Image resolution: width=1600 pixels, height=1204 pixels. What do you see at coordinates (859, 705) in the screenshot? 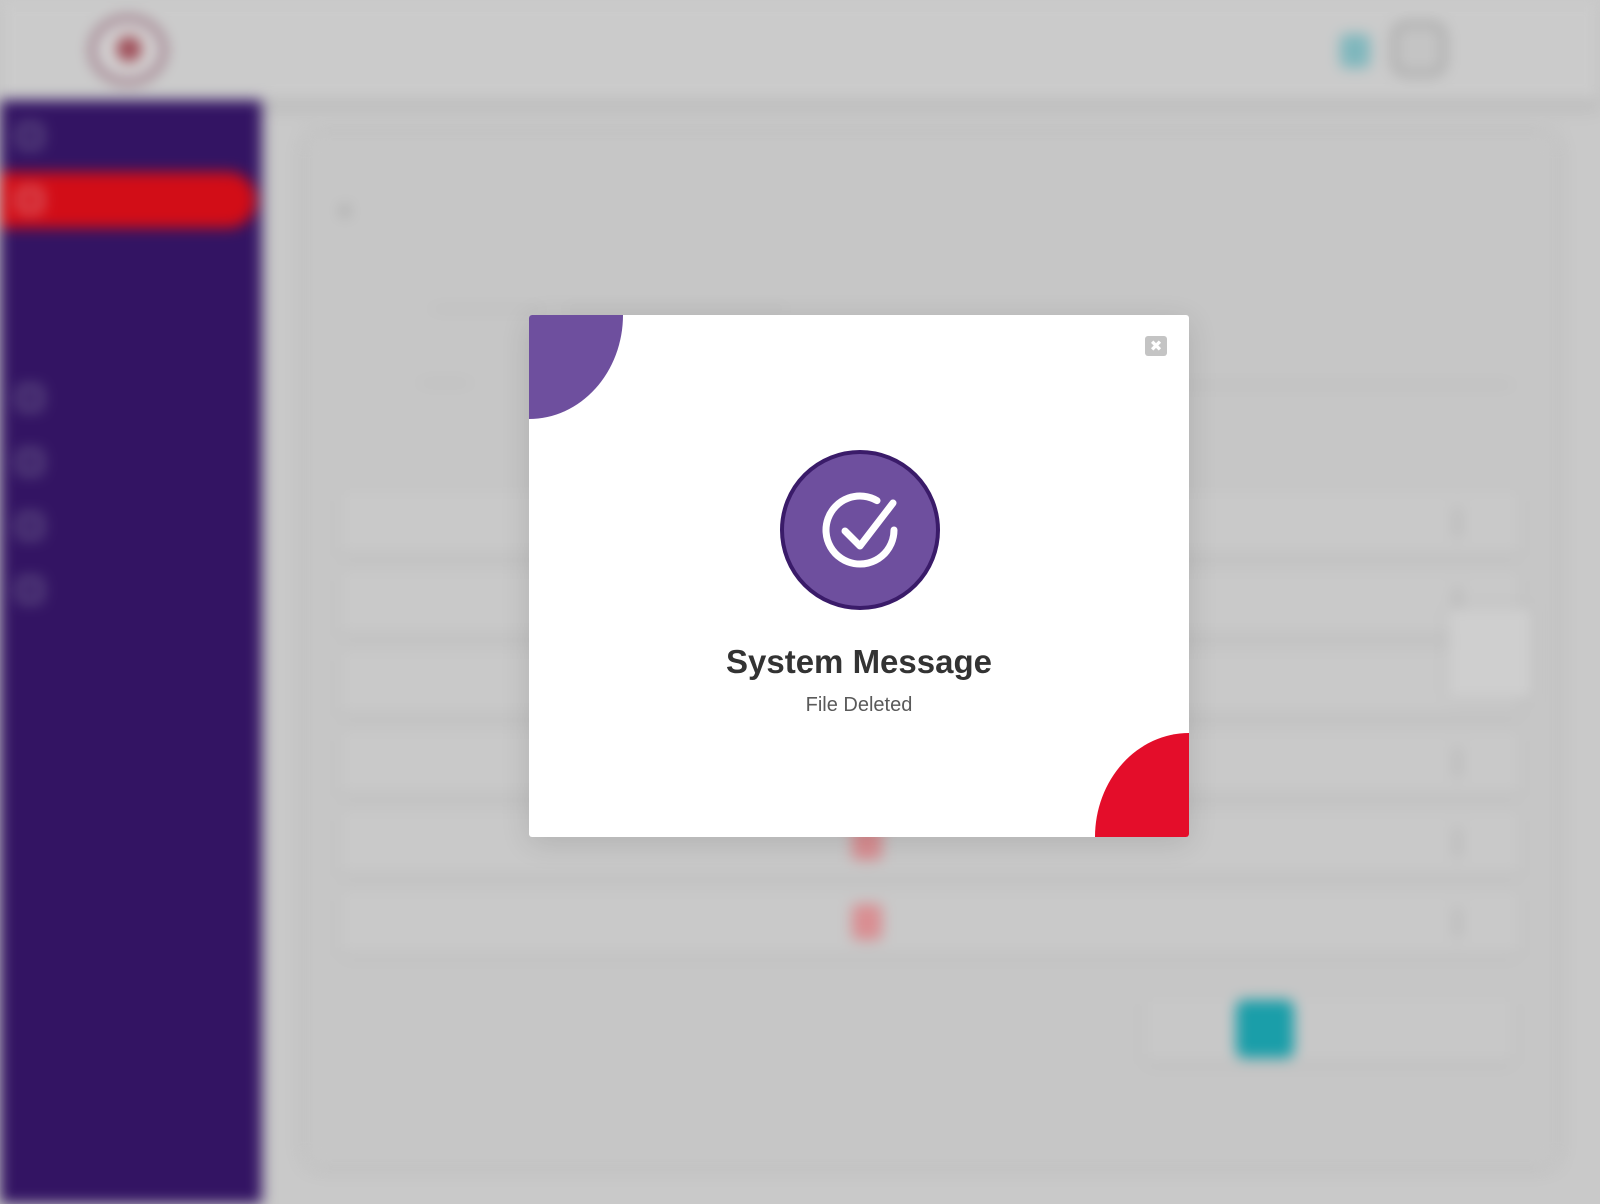
I see `modal-message: File Deleted` at bounding box center [859, 705].